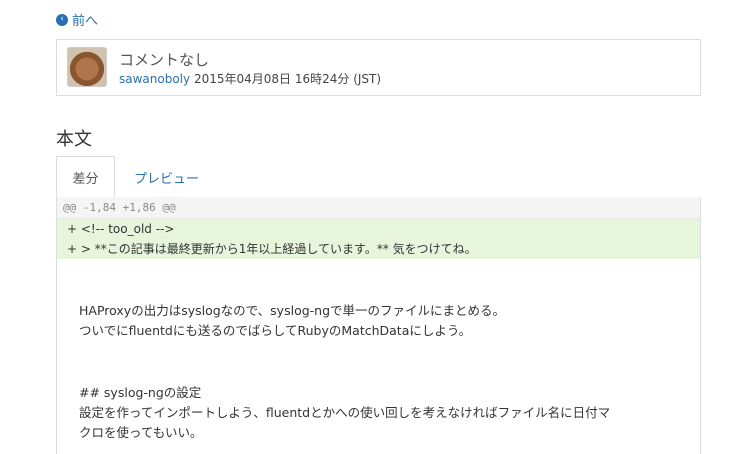  I want to click on diff-hunk-header: @@ -1,84 +1,86 @@, so click(378, 208).